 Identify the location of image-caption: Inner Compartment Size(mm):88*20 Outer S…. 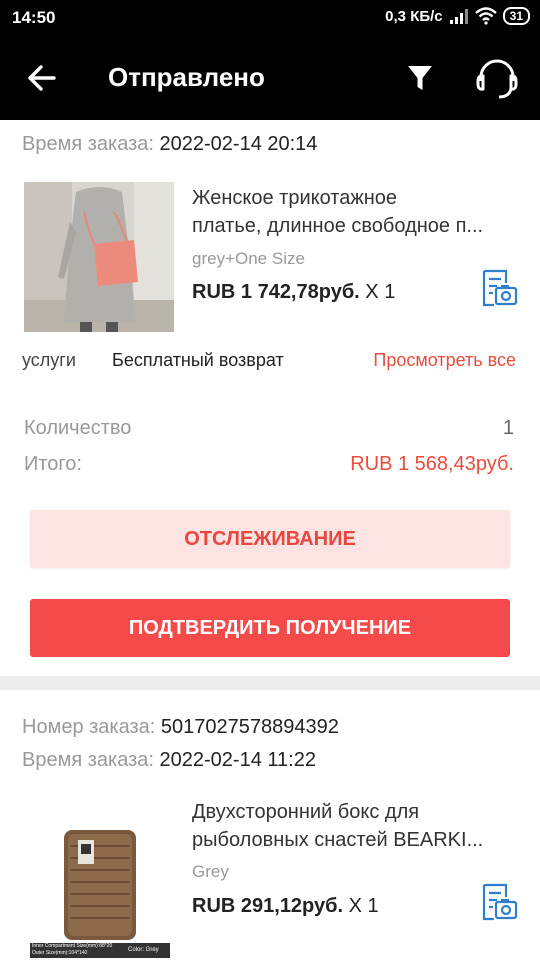
(72, 949).